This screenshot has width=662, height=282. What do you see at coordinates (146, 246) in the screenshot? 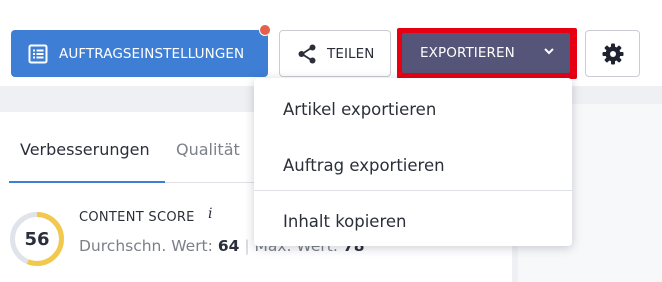
I see `average-score-label: Durchschn. Wert:` at bounding box center [146, 246].